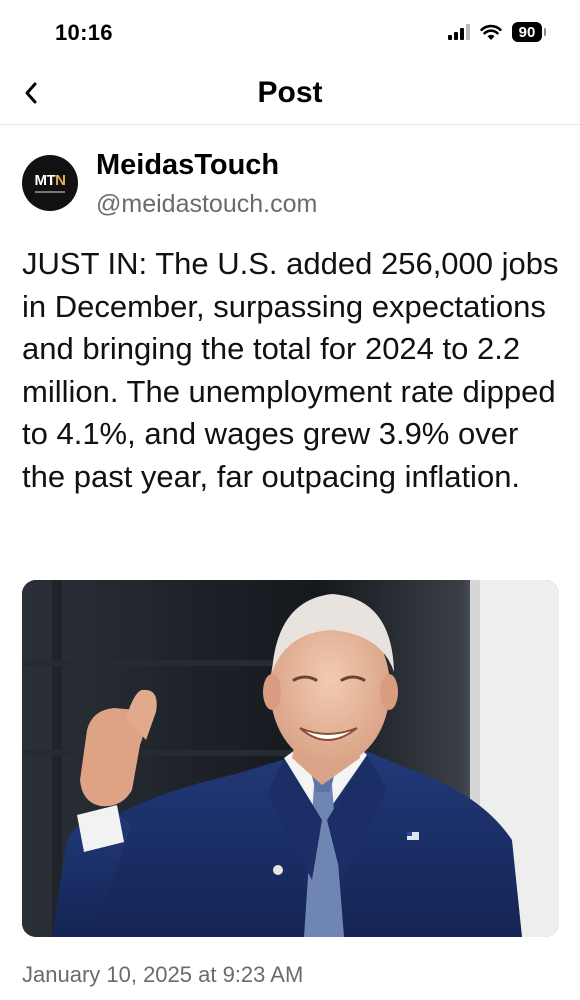  What do you see at coordinates (45, 180) in the screenshot?
I see `avatar-logo-main: MT` at bounding box center [45, 180].